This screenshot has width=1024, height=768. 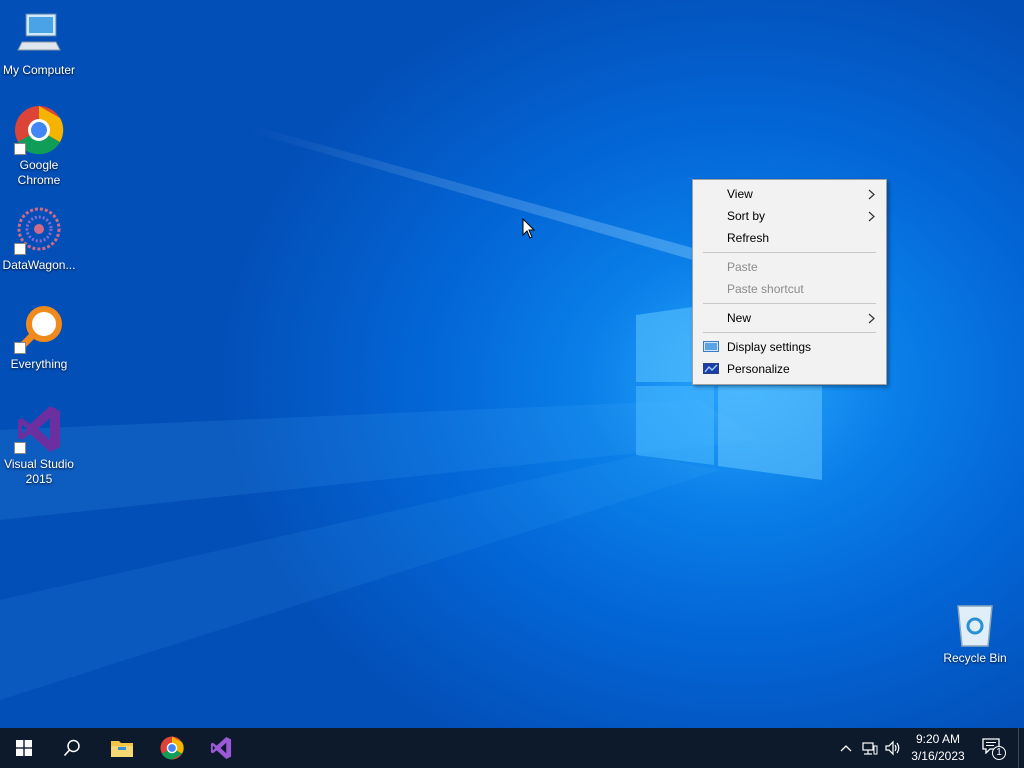 What do you see at coordinates (529, 228) in the screenshot?
I see `mouse-cursor-icon` at bounding box center [529, 228].